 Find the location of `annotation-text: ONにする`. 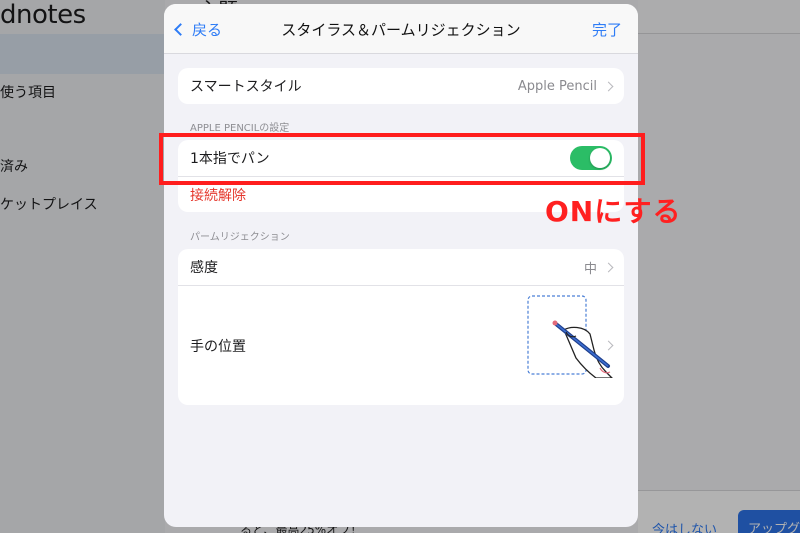

annotation-text: ONにする is located at coordinates (613, 211).